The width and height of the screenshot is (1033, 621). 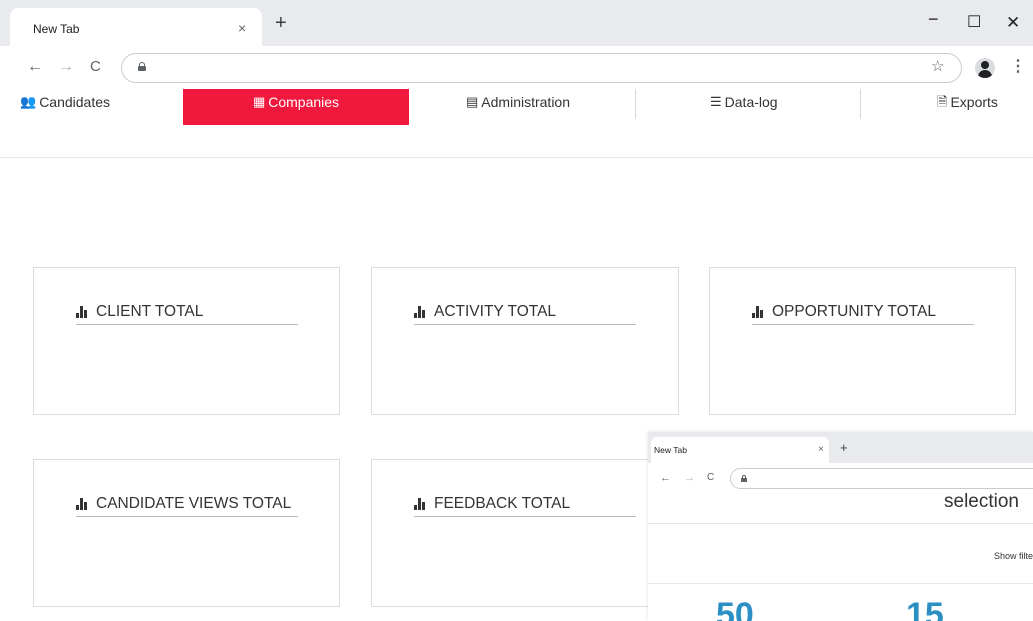 I want to click on stat-value: 50, so click(x=735, y=608).